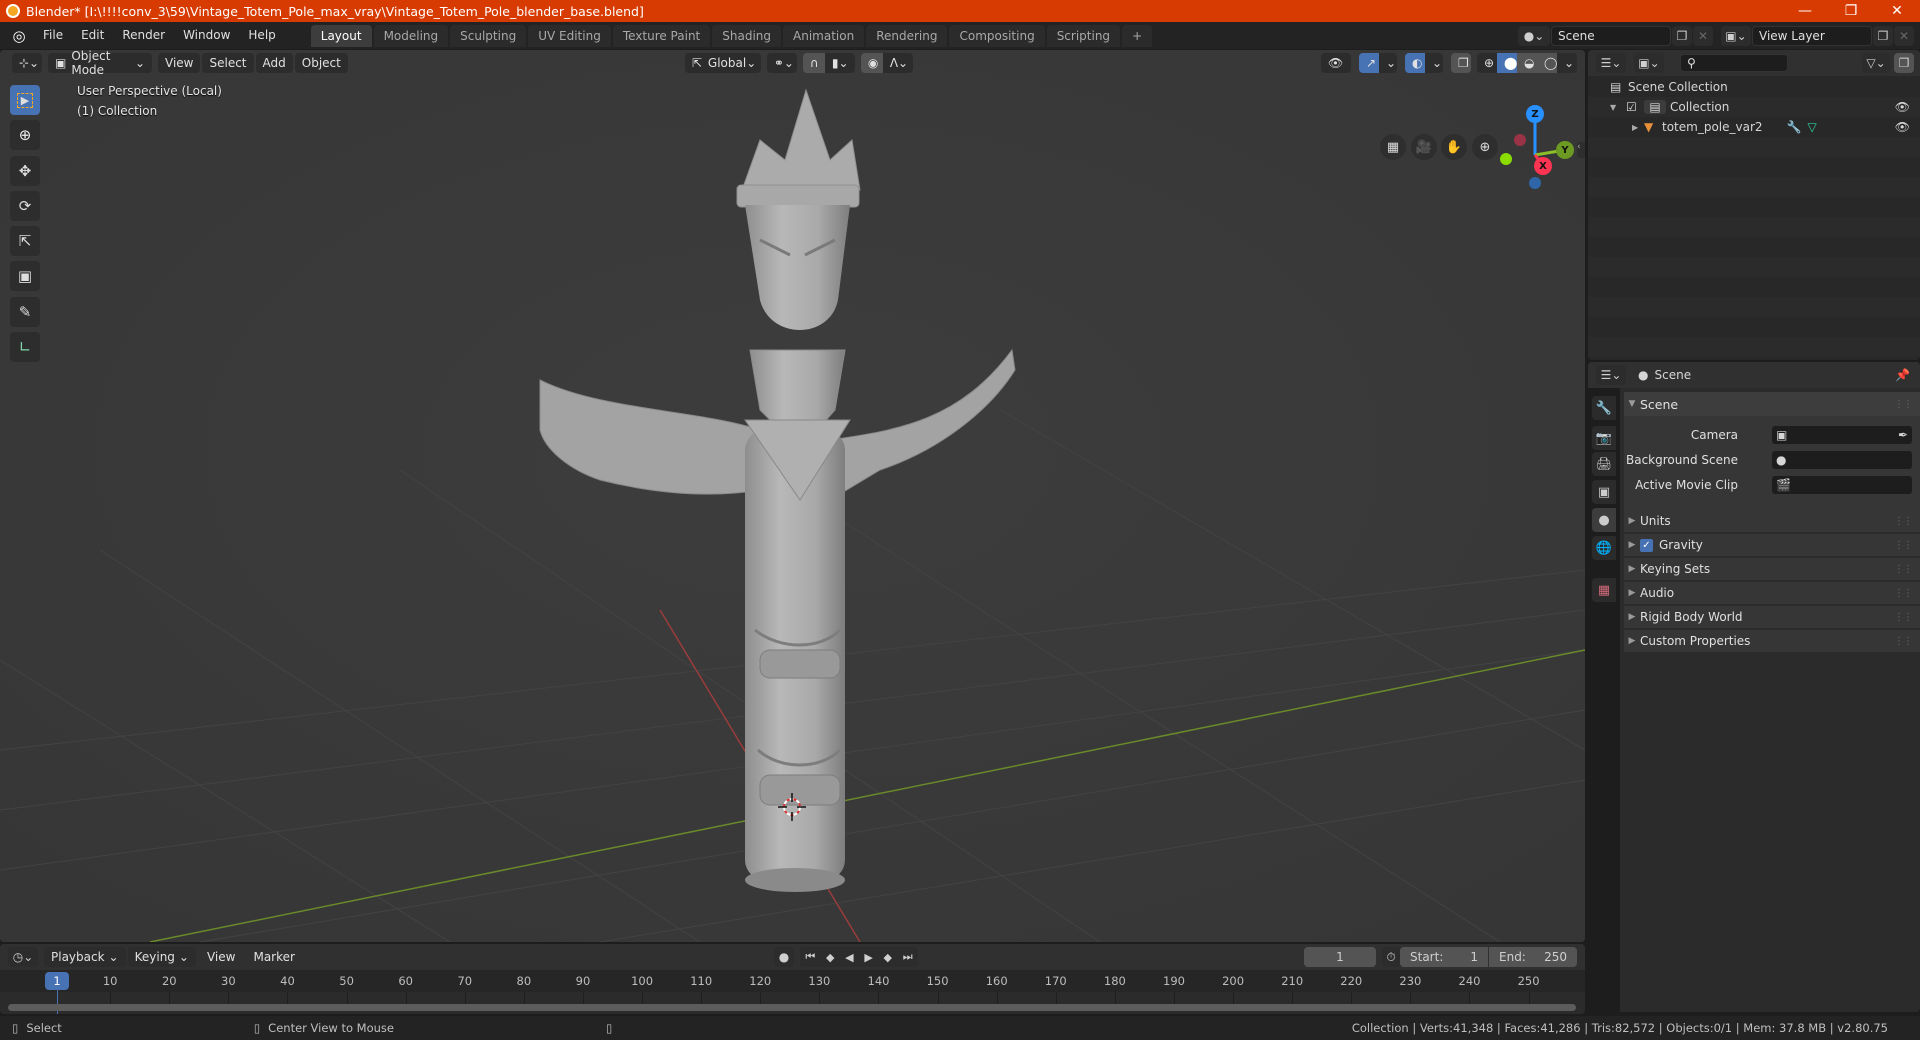  What do you see at coordinates (1842, 435) in the screenshot?
I see `camera-field: ▣ ✒` at bounding box center [1842, 435].